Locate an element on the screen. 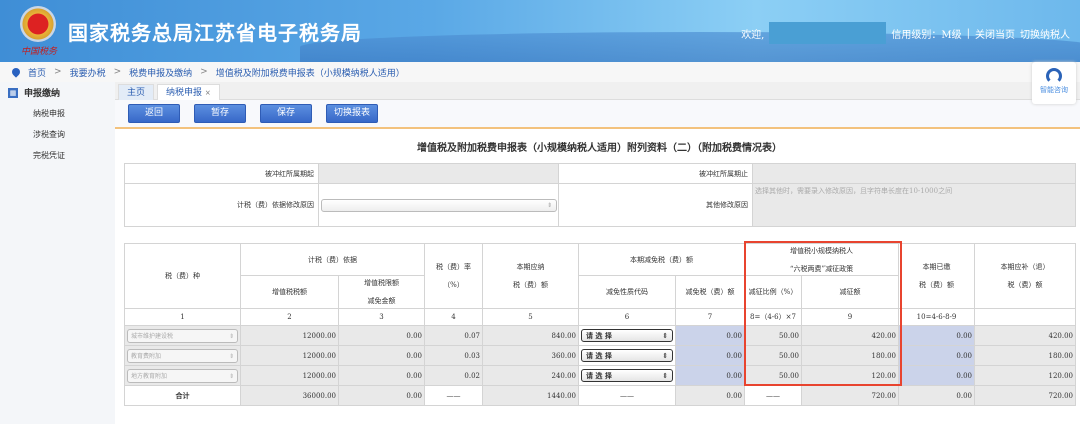  tax-type-cell: 教育费附加 ⇕ is located at coordinates (182, 355).